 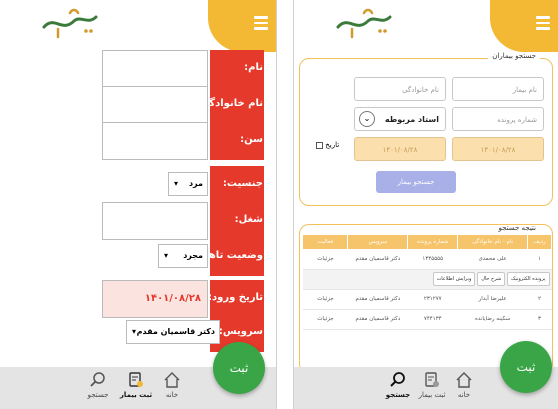 What do you see at coordinates (155, 69) in the screenshot?
I see `first-name-input` at bounding box center [155, 69].